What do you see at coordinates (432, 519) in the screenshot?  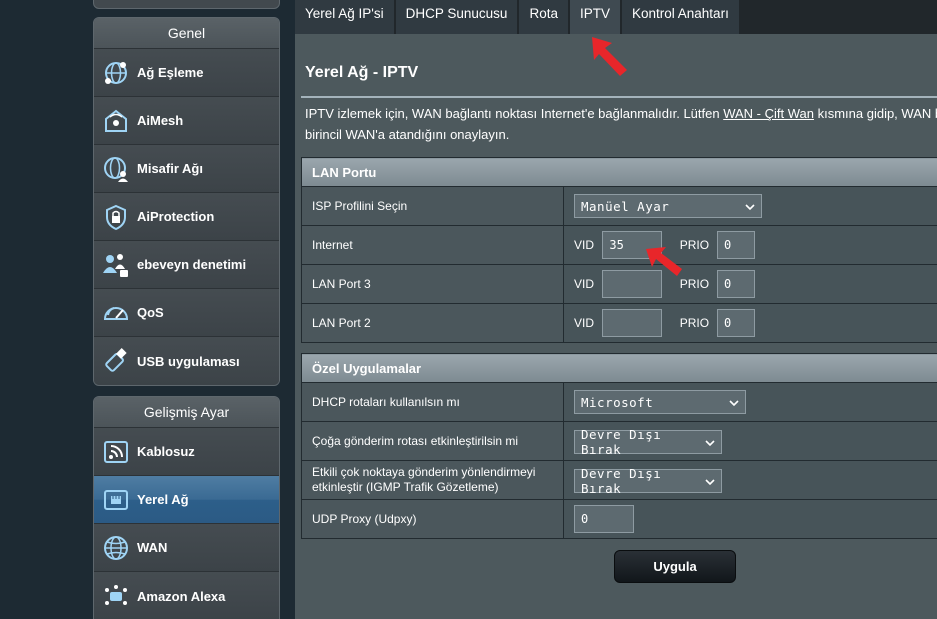 I see `udp-proxy-label: UDP Proxy (Udpxy)` at bounding box center [432, 519].